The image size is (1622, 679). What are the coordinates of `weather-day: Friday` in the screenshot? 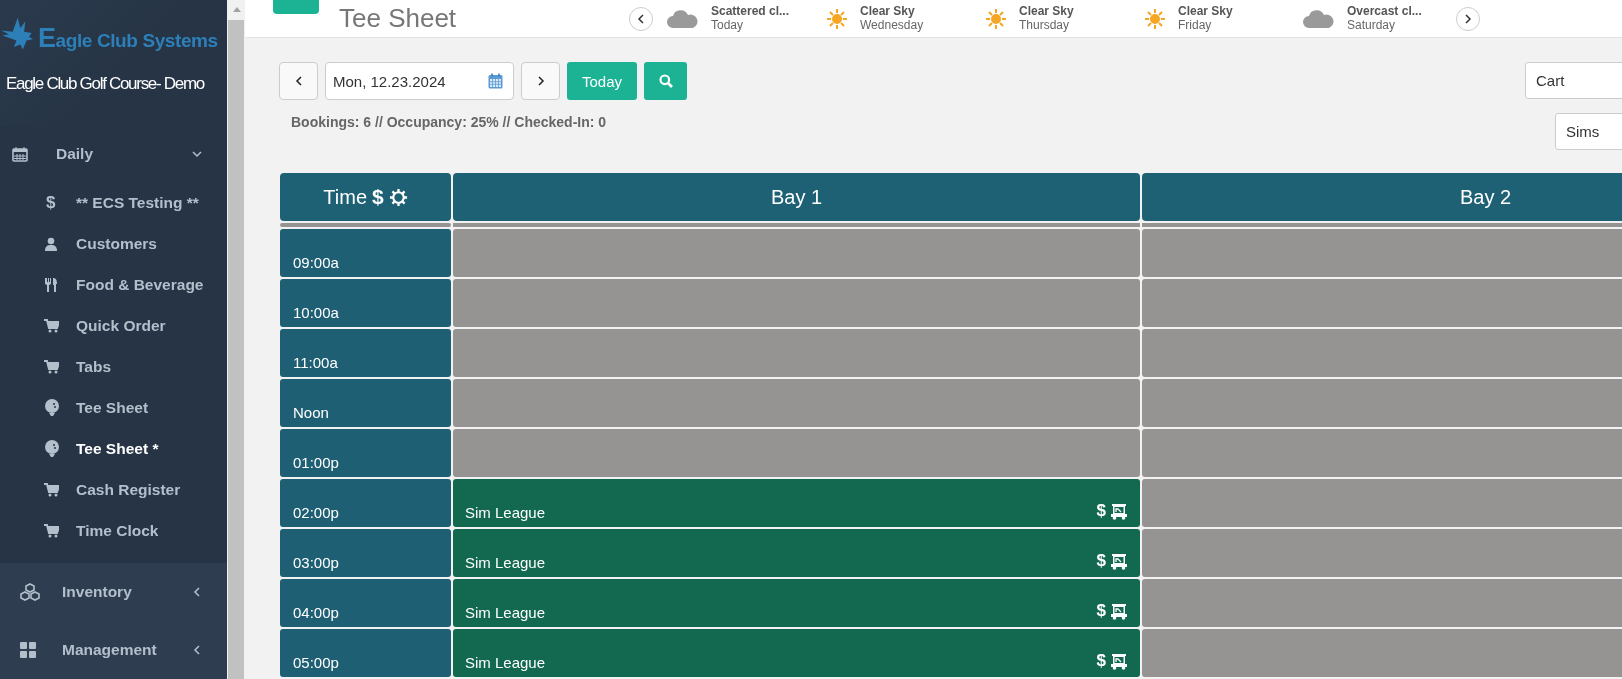 It's located at (1205, 25).